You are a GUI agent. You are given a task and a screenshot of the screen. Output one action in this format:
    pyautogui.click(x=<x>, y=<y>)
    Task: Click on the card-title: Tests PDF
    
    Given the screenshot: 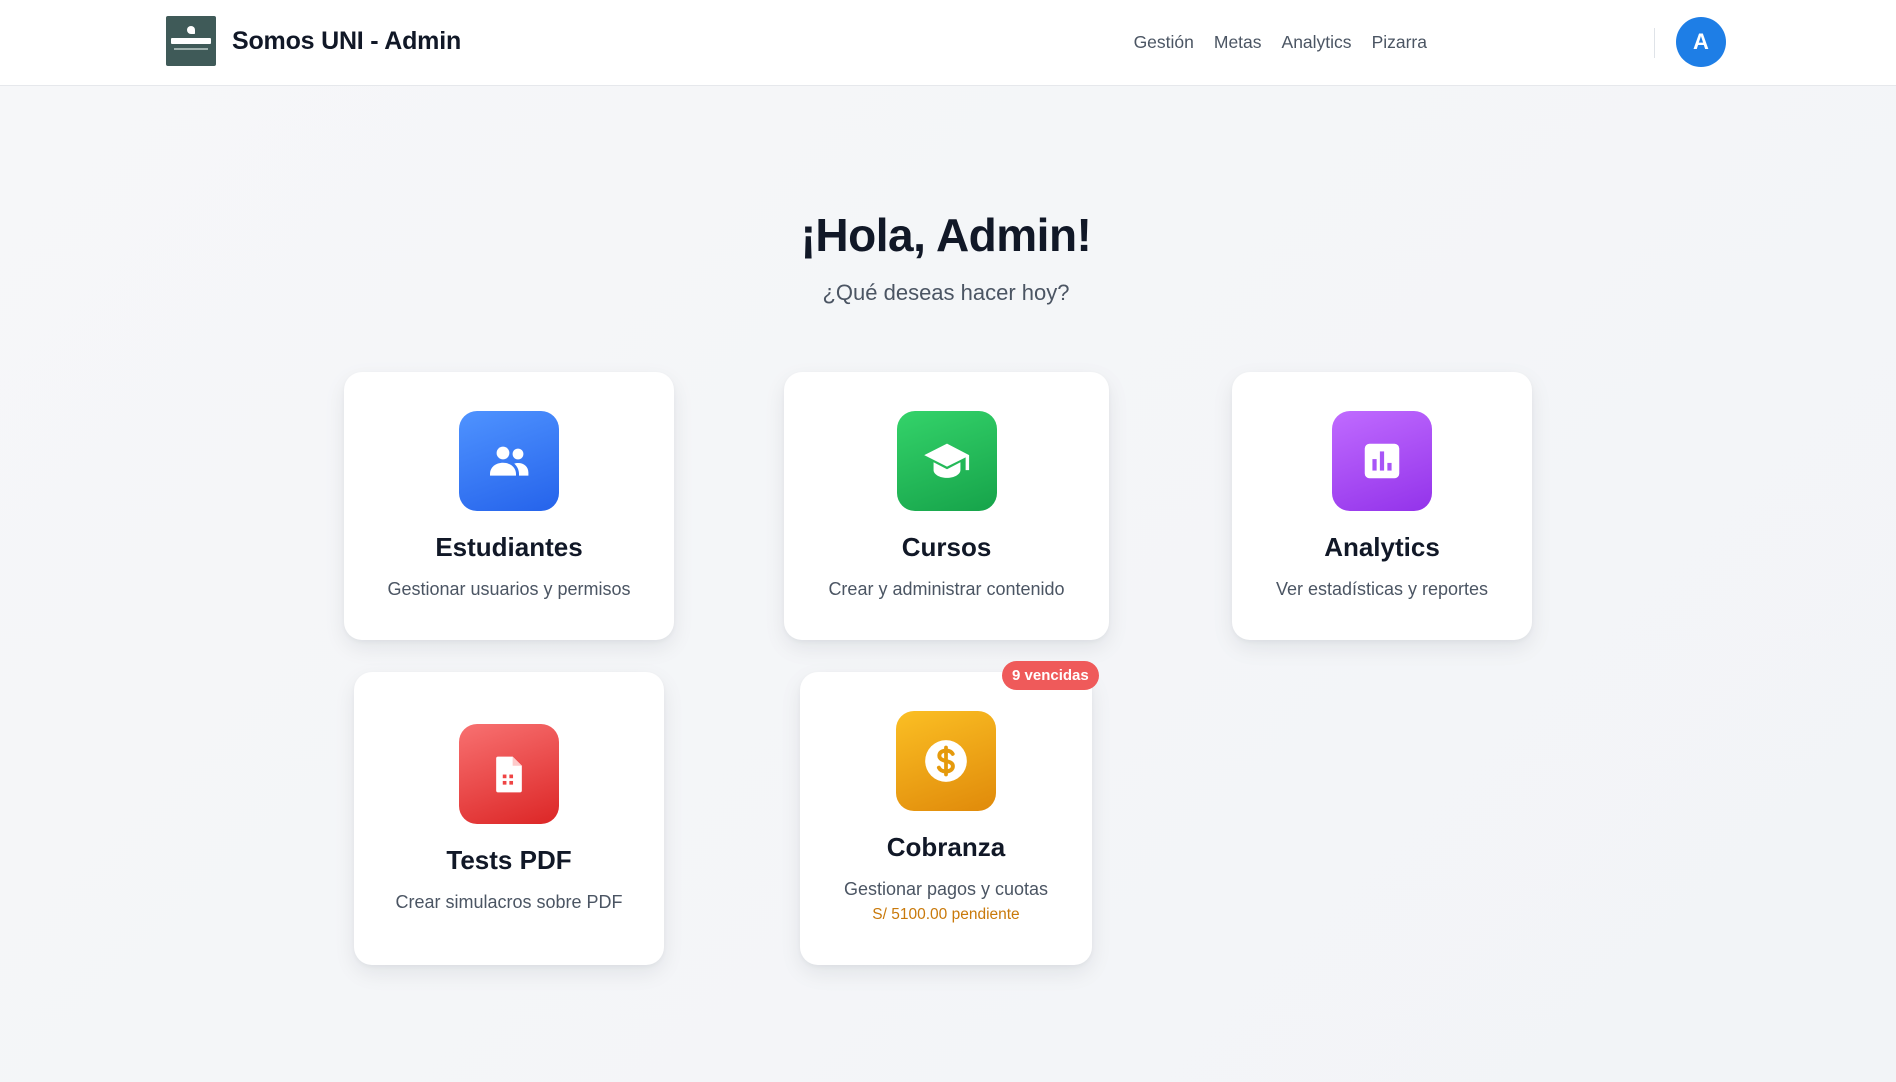 What is the action you would take?
    pyautogui.click(x=509, y=860)
    